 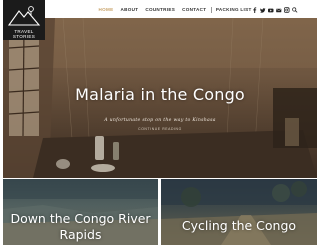 I want to click on nav-countries: COUNTRIES, so click(x=160, y=10).